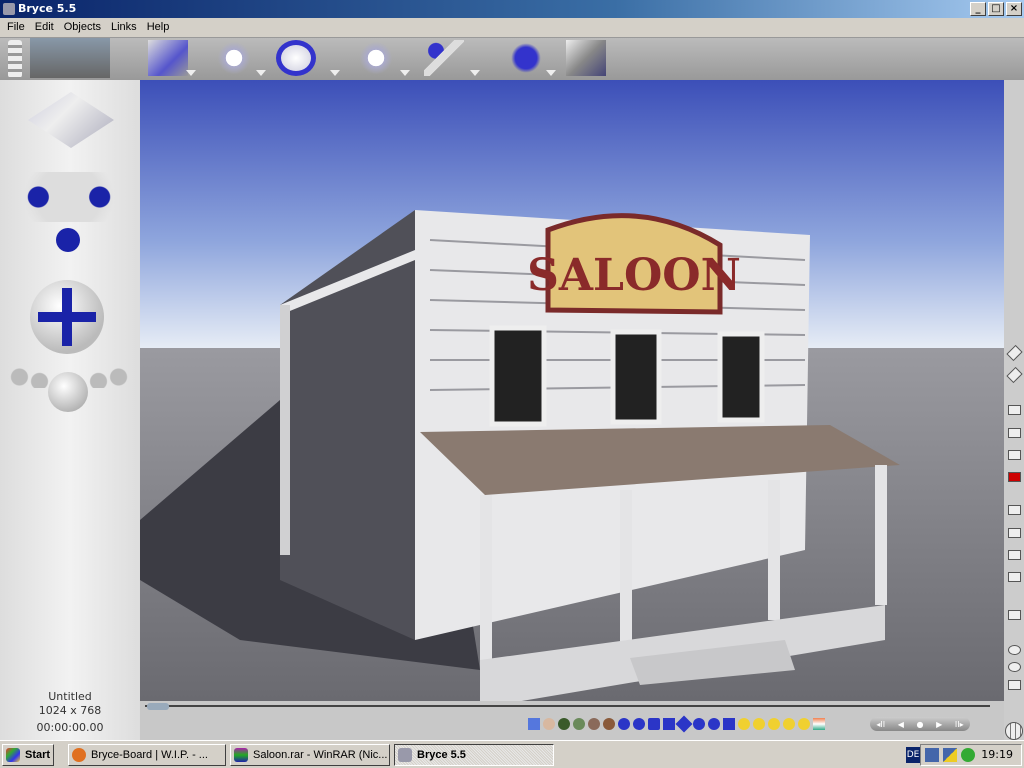  Describe the element at coordinates (13, 755) in the screenshot. I see `windows-logo-icon` at that location.